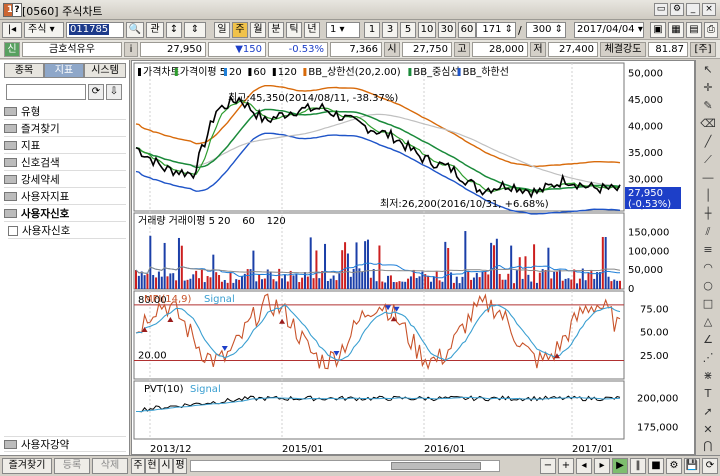 Image resolution: width=720 pixels, height=476 pixels. Describe the element at coordinates (312, 30) in the screenshot. I see `period-year: 년` at that location.